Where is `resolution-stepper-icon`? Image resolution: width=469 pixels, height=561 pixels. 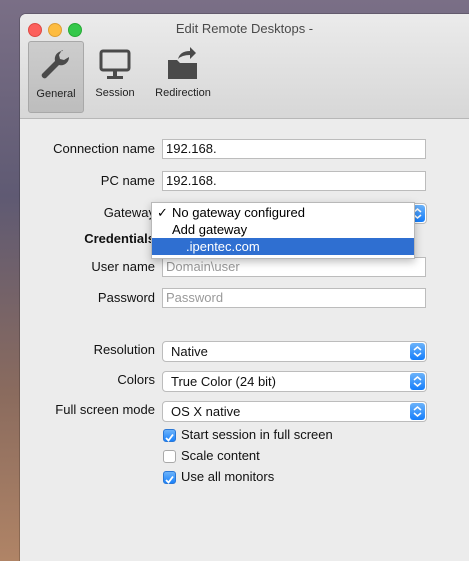
resolution-stepper-icon is located at coordinates (417, 351).